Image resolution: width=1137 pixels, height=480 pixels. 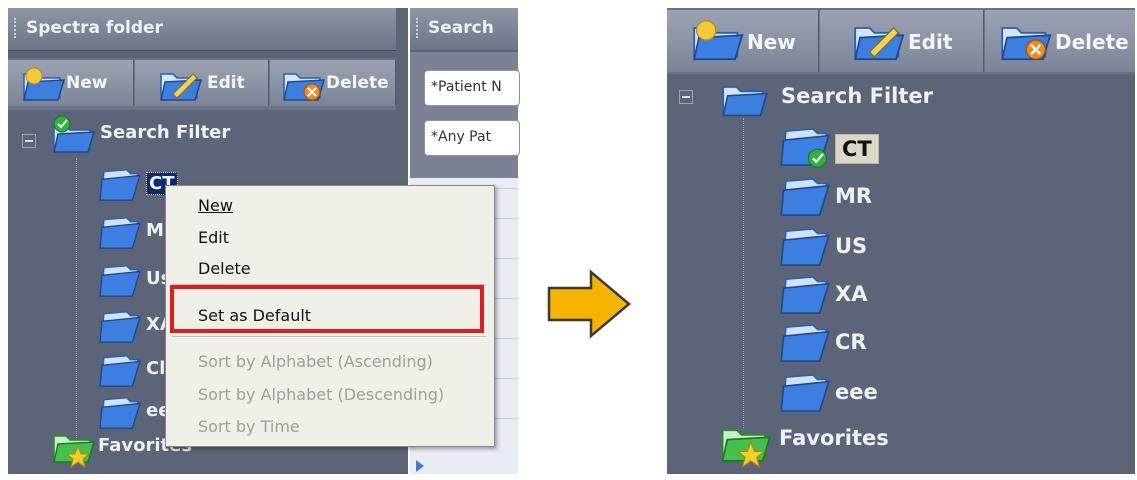 I want to click on tree-item-label: CT, so click(x=857, y=149).